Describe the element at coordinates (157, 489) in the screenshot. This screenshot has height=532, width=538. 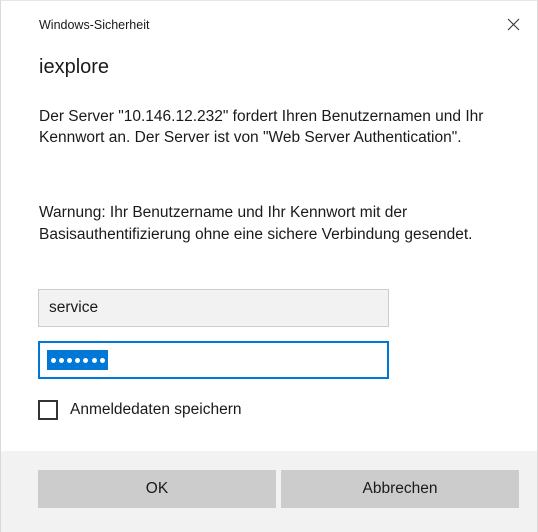
I see `ok-button: OK` at that location.